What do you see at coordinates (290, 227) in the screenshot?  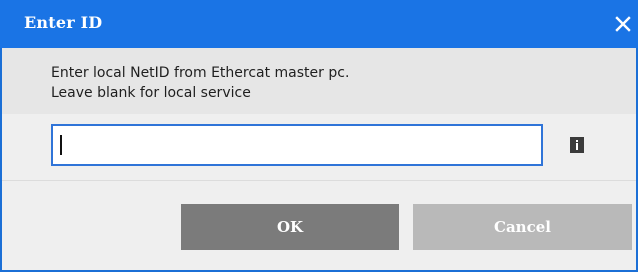 I see `ok-button: OK` at bounding box center [290, 227].